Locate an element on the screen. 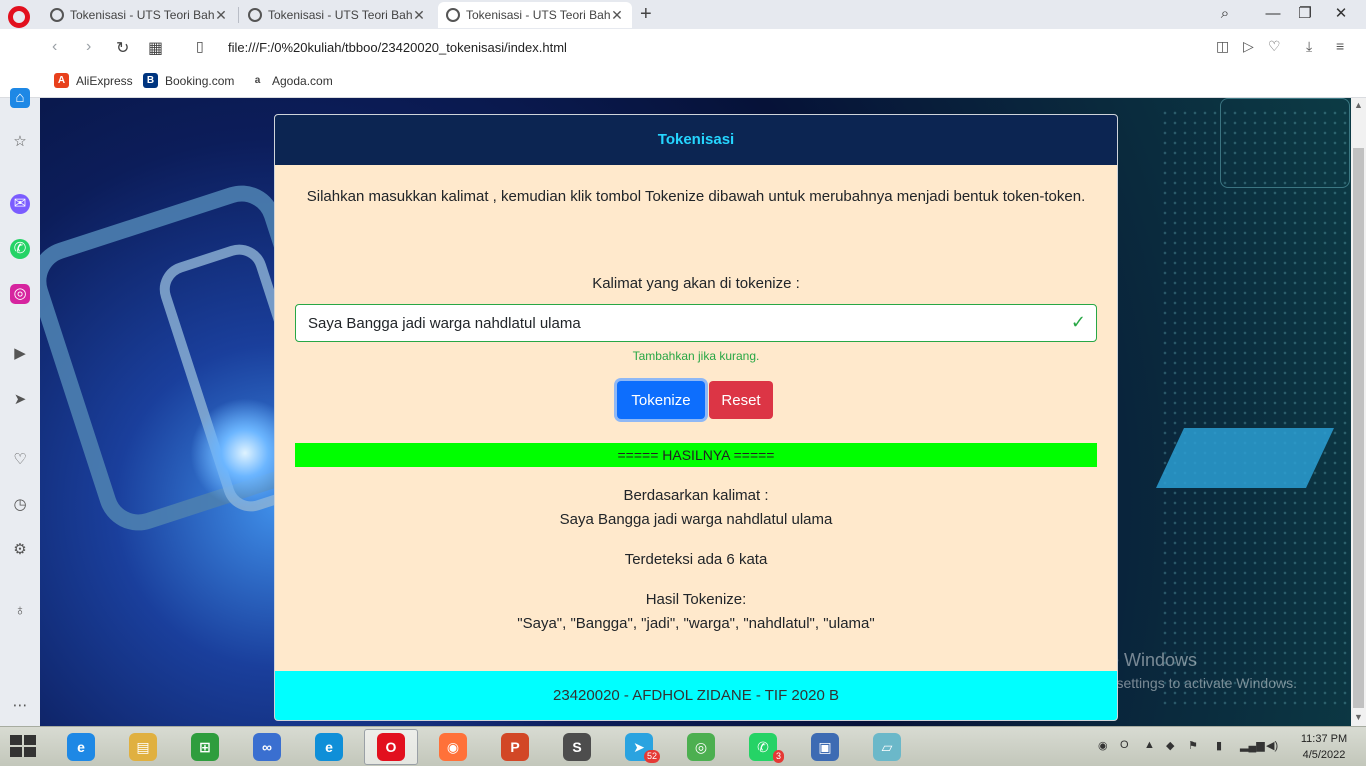 This screenshot has width=1366, height=766. edge-icon: e is located at coordinates (329, 747).